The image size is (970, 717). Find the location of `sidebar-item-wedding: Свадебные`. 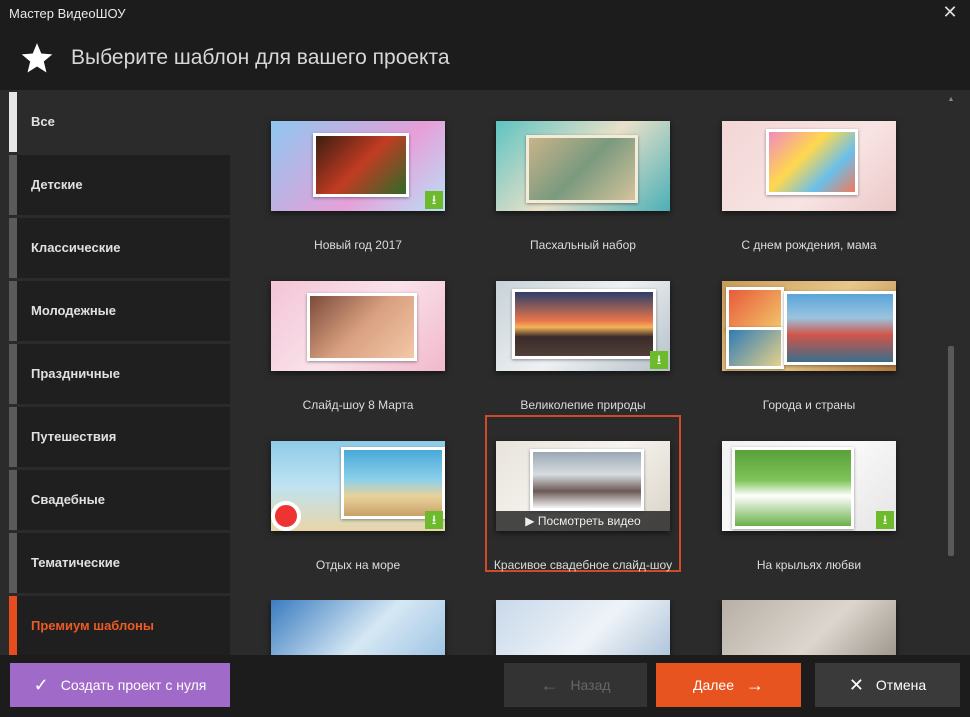

sidebar-item-wedding: Свадебные is located at coordinates (119, 500).